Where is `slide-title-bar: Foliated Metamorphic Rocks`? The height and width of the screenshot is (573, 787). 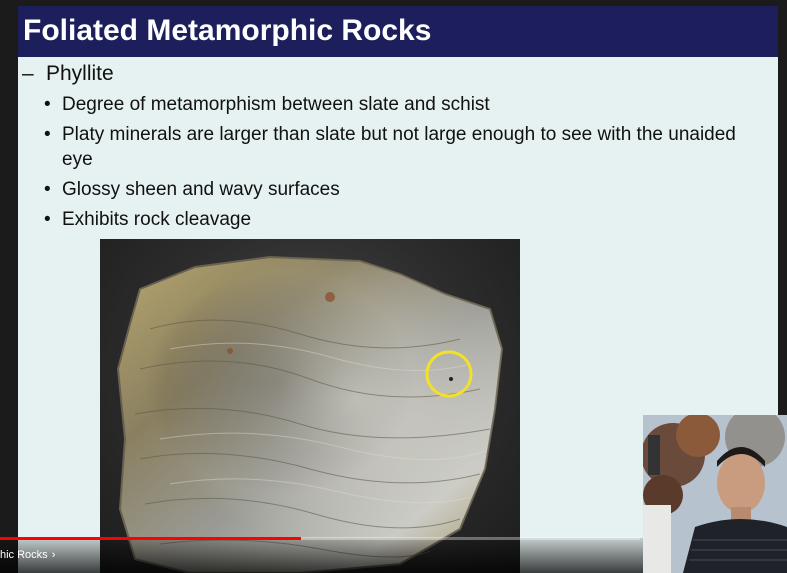 slide-title-bar: Foliated Metamorphic Rocks is located at coordinates (398, 31).